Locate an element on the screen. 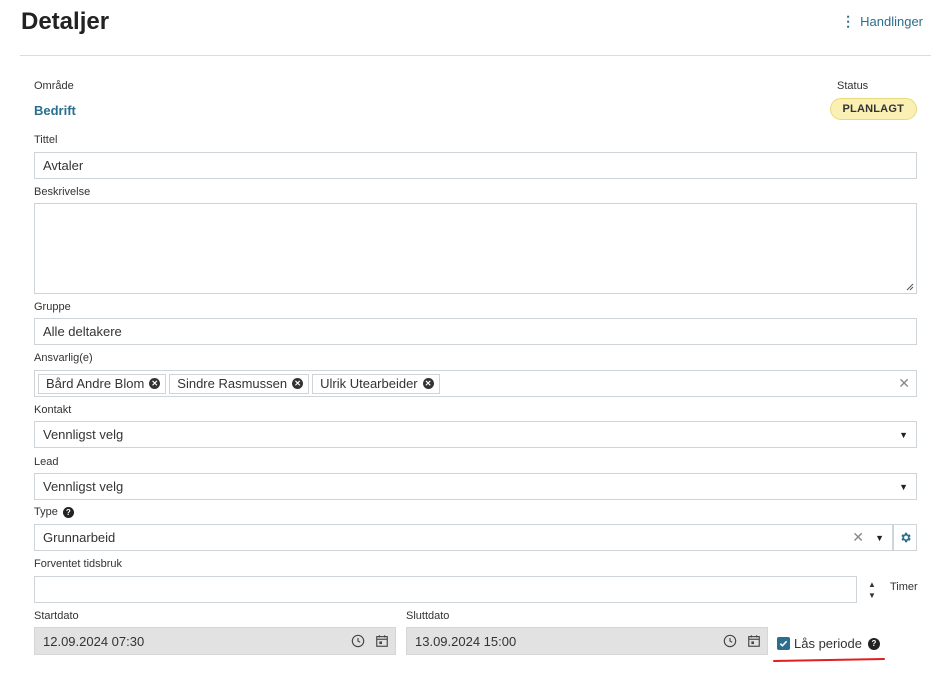  responsible-label: Ansvarlig(e) is located at coordinates (63, 358).